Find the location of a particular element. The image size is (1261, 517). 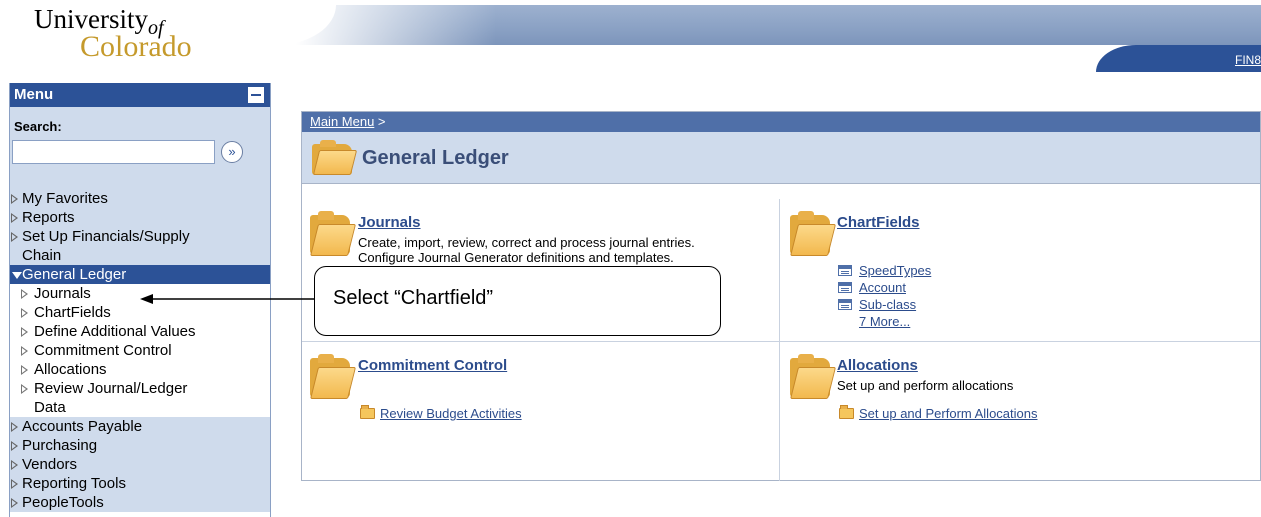

menu-item-reporting-tools: Reporting Tools is located at coordinates (140, 483).